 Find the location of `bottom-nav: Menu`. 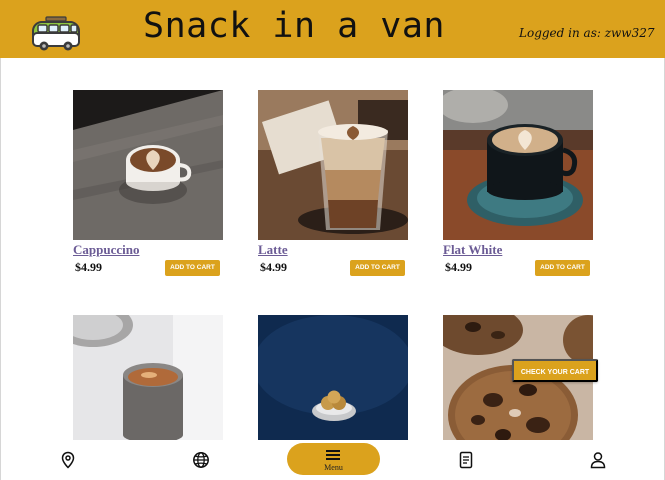

bottom-nav: Menu is located at coordinates (332, 460).